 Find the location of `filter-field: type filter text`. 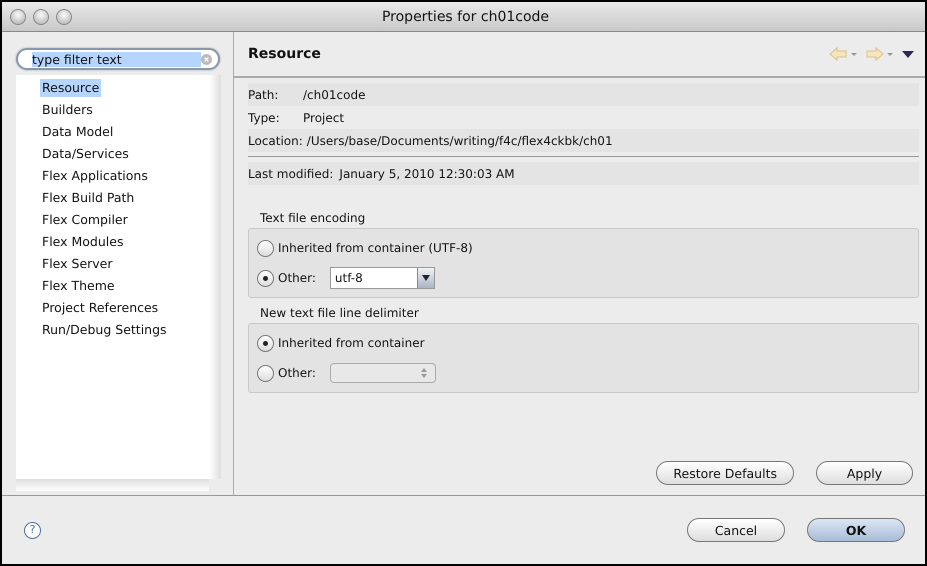

filter-field: type filter text is located at coordinates (118, 59).